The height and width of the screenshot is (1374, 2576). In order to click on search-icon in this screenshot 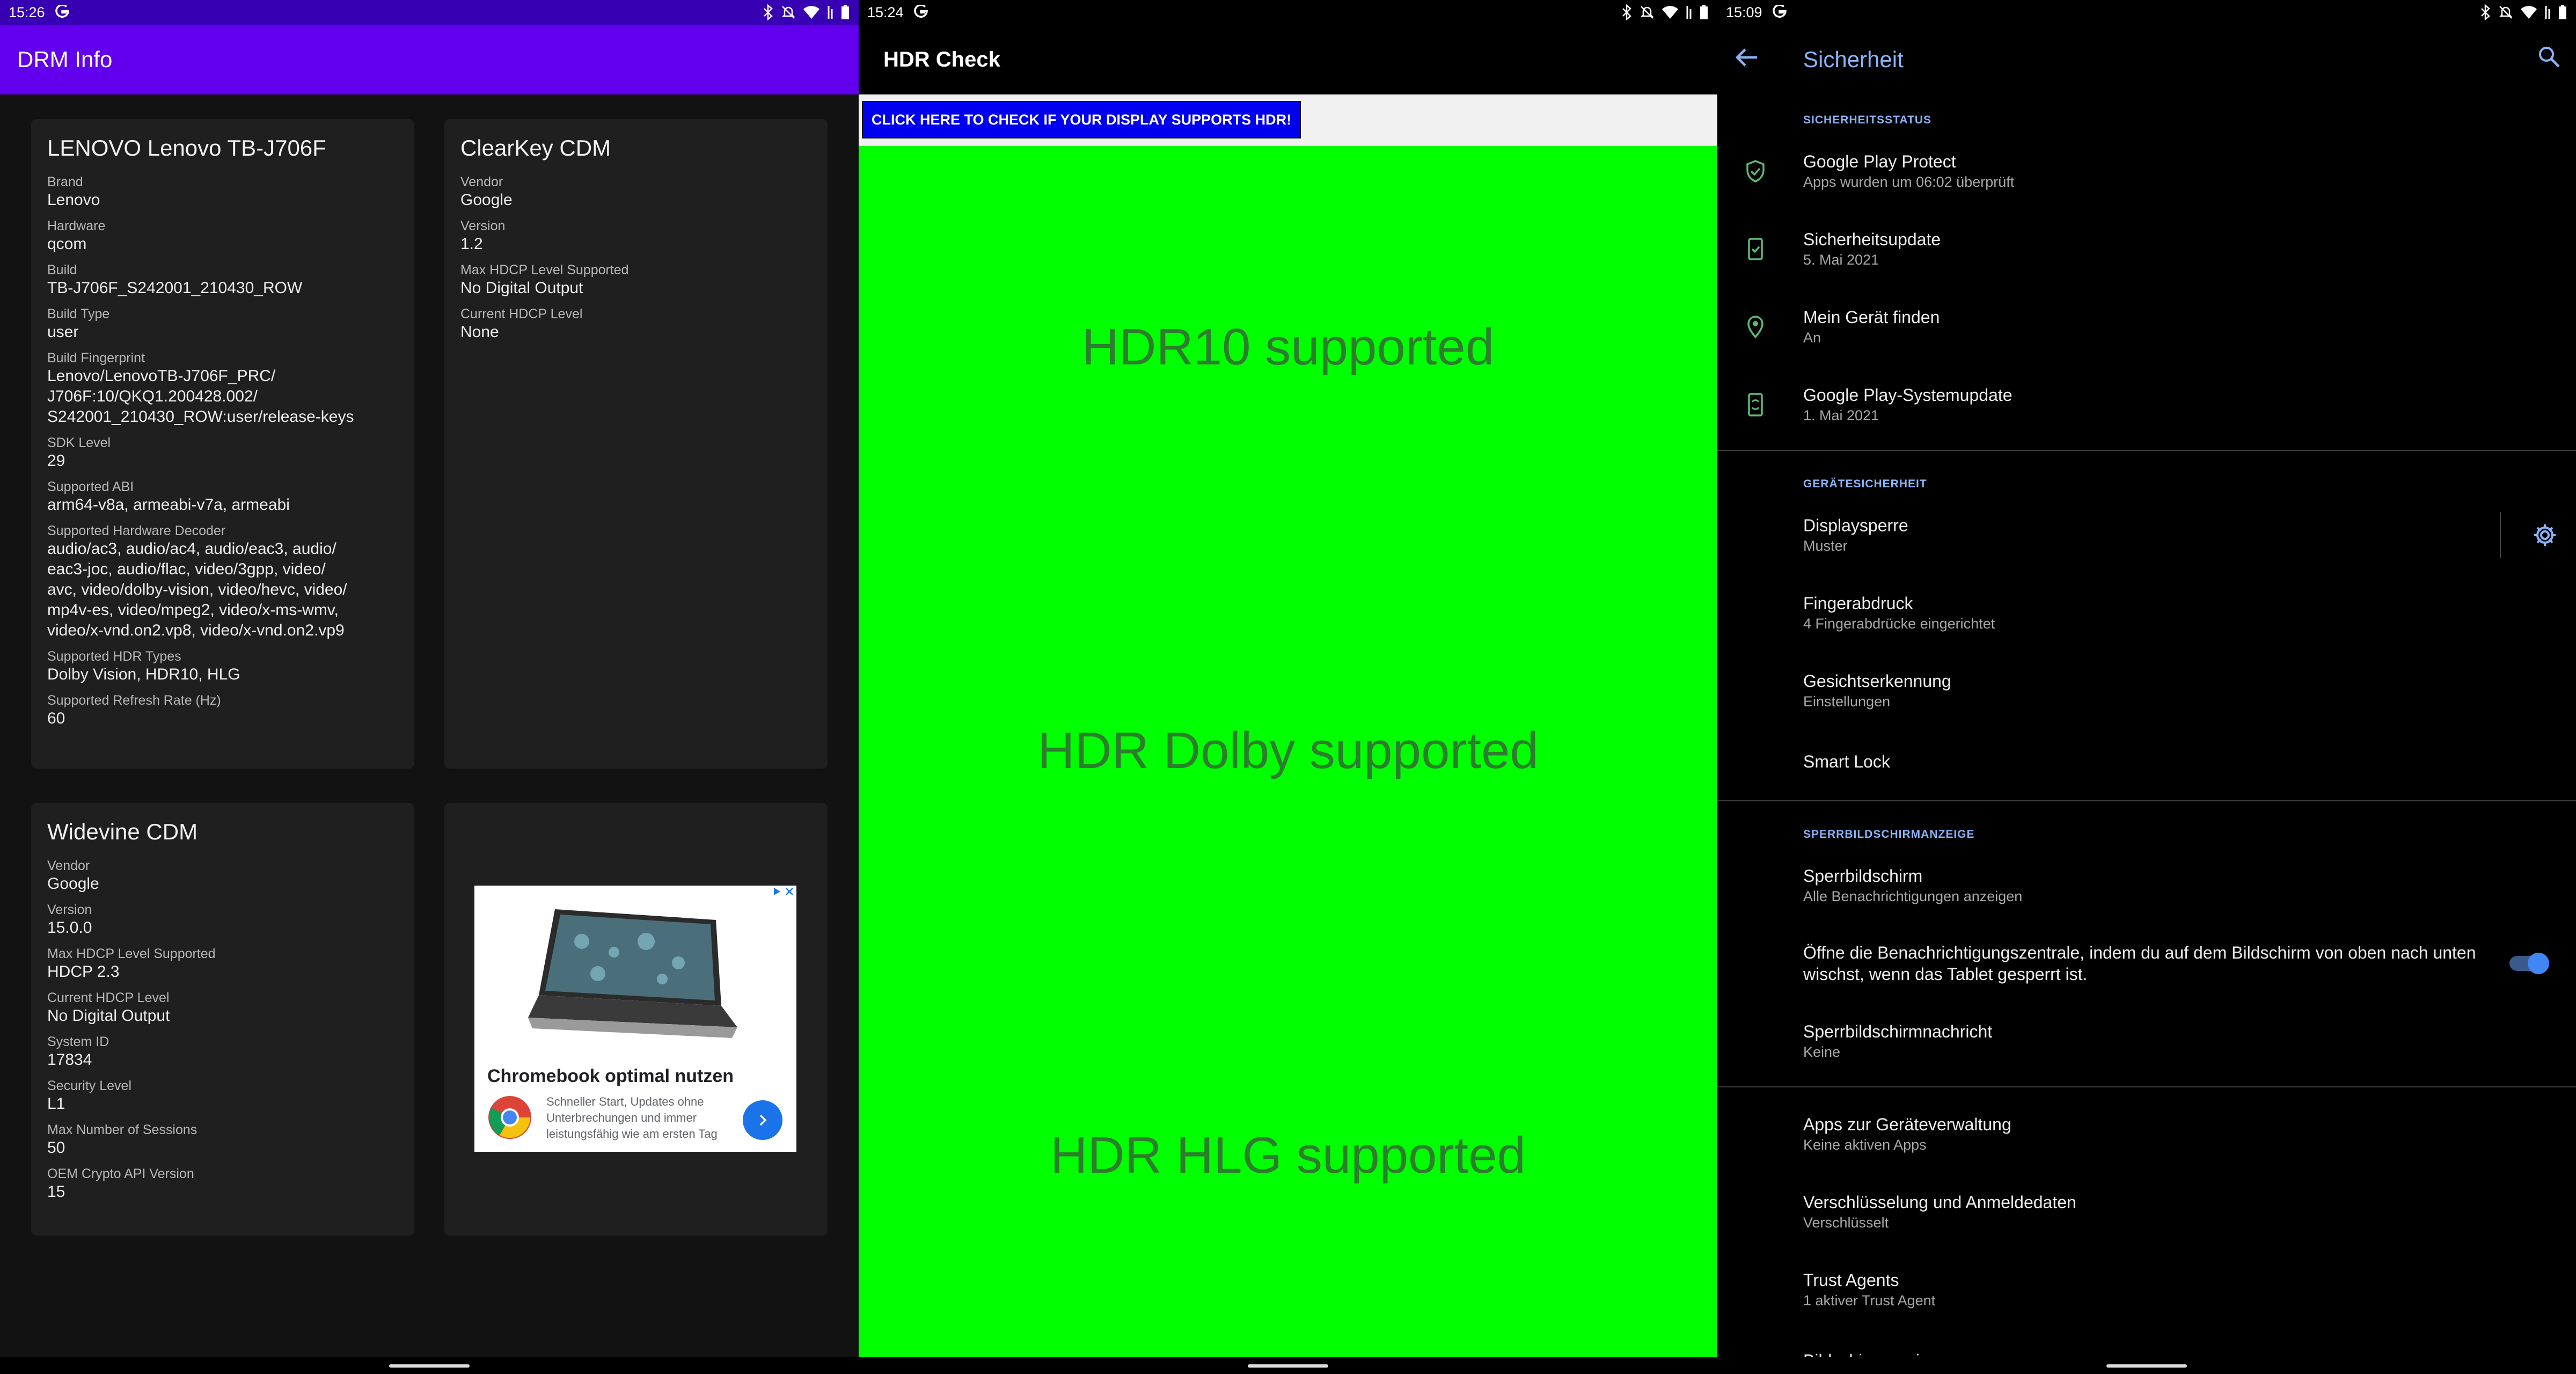, I will do `click(2549, 57)`.